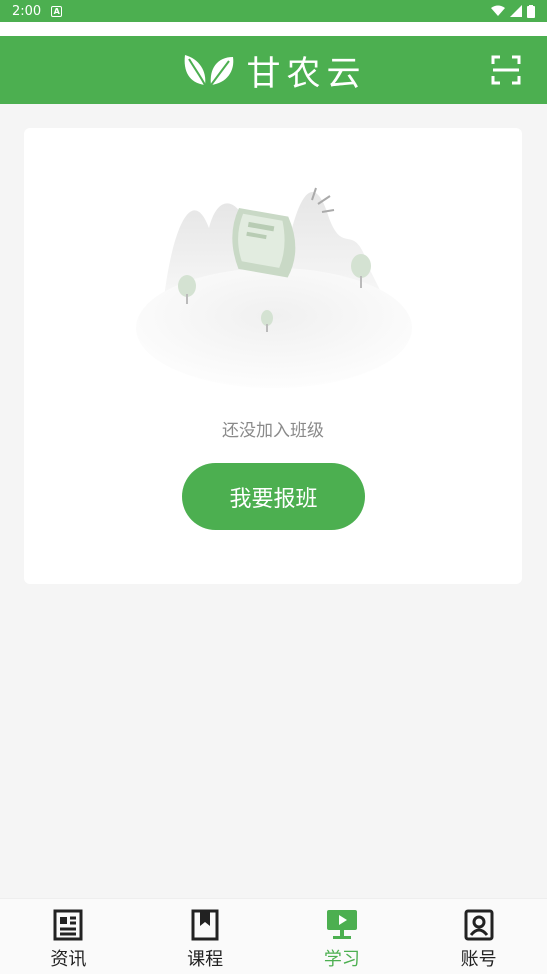  I want to click on tab-label: 课程, so click(205, 959).